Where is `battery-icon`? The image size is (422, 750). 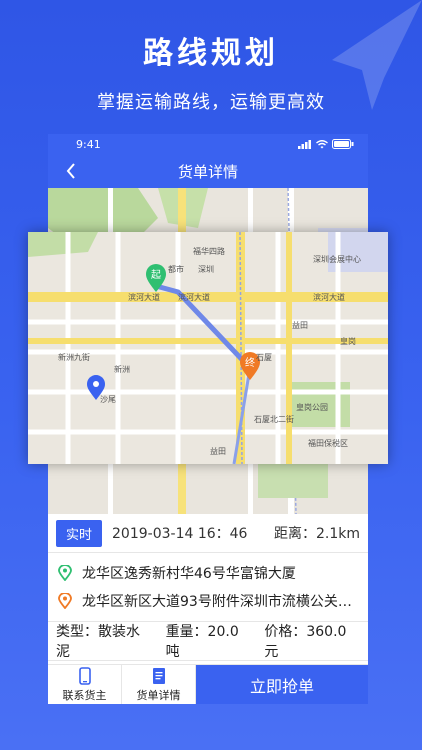 battery-icon is located at coordinates (343, 144).